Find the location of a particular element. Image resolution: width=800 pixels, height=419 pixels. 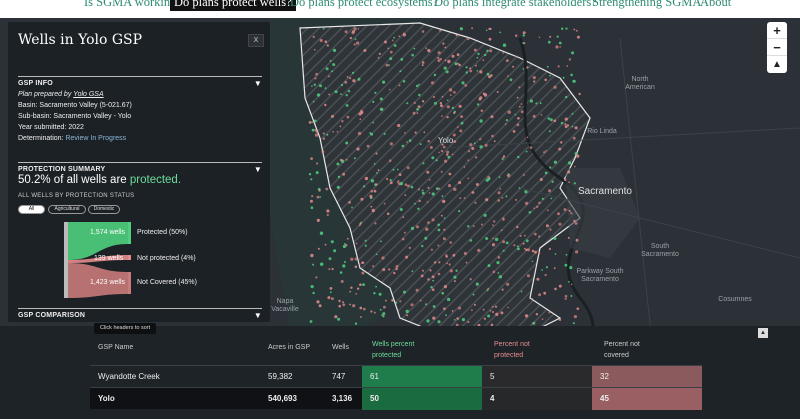

header-acres: Acres in GSP is located at coordinates (289, 347).